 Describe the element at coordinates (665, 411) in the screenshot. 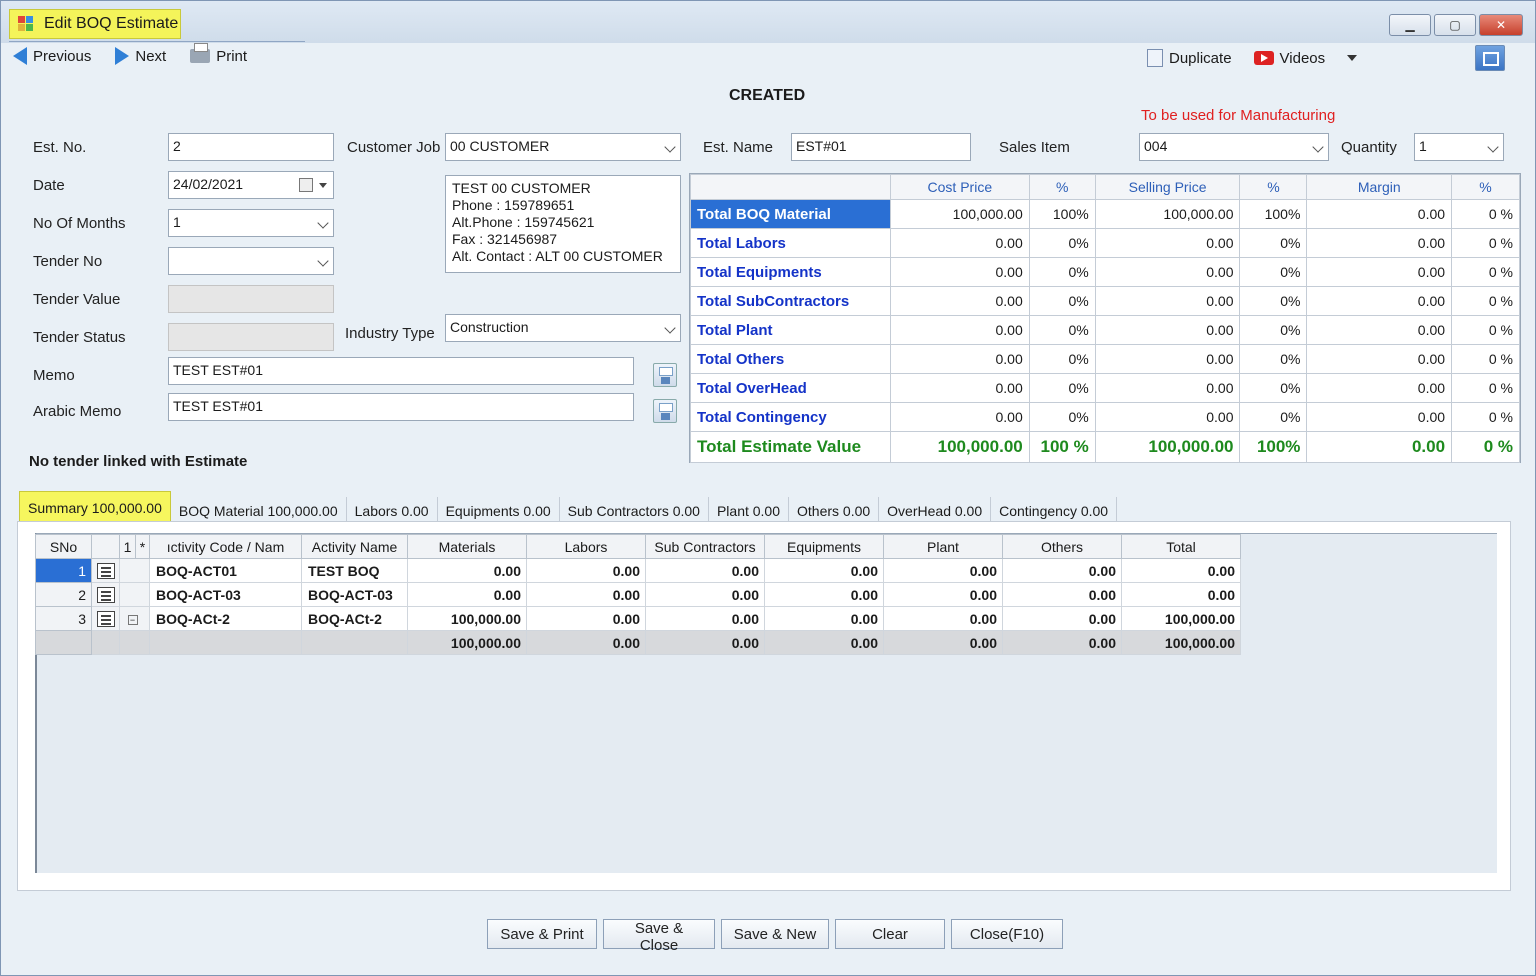

I see `save-arabic-memo-icon` at that location.